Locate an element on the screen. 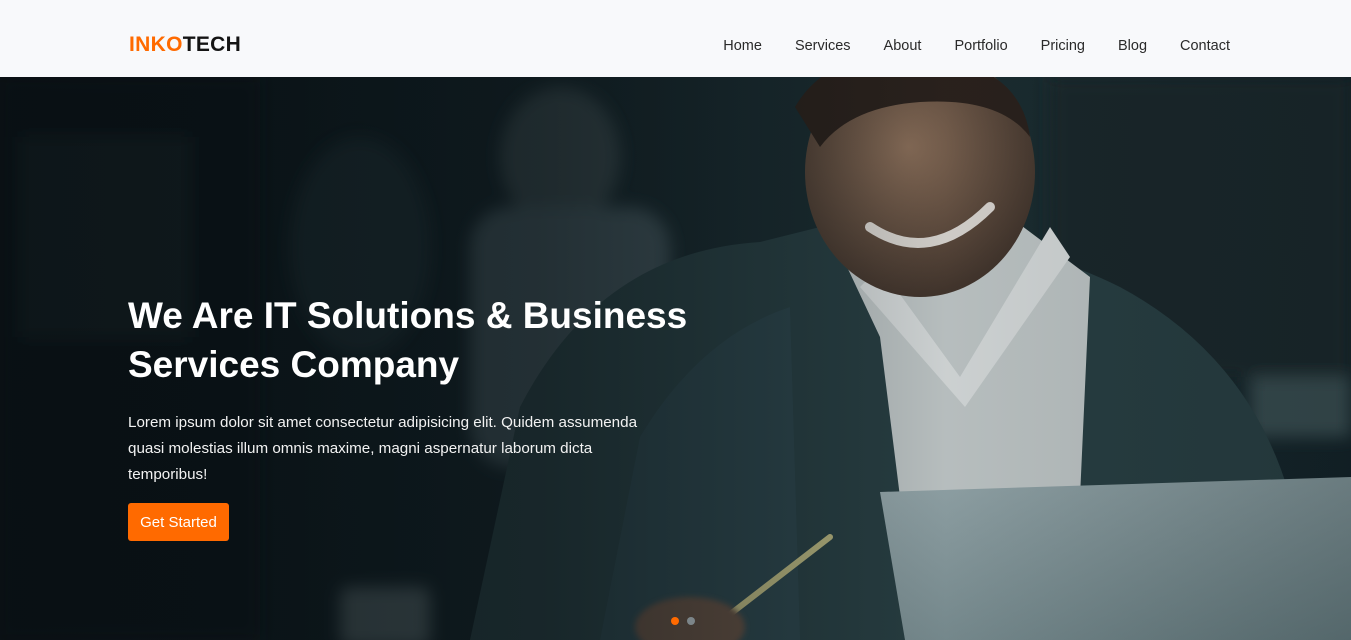  nav-item-services: Services is located at coordinates (823, 46).